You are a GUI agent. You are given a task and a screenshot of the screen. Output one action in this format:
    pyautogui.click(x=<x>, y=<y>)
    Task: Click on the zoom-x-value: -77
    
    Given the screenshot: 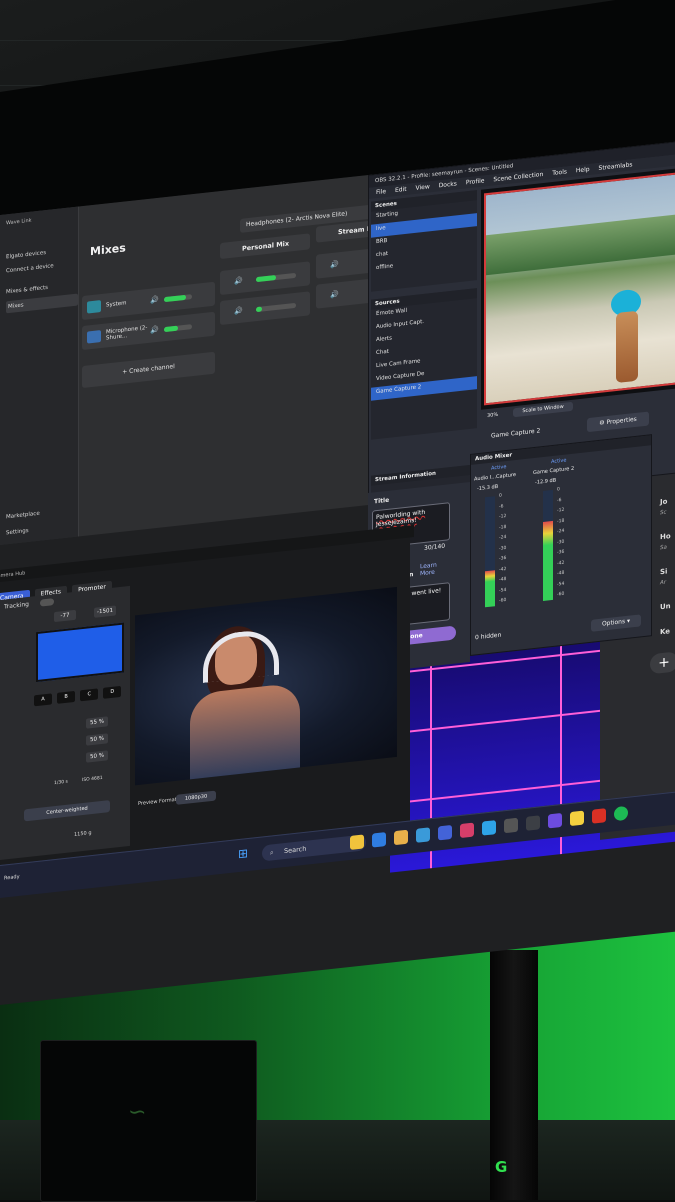 What is the action you would take?
    pyautogui.click(x=65, y=616)
    